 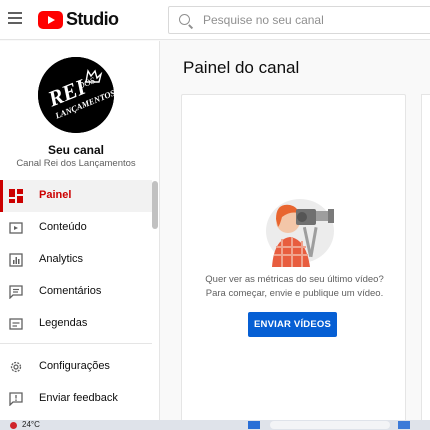 What do you see at coordinates (300, 233) in the screenshot?
I see `camera-person-illustration` at bounding box center [300, 233].